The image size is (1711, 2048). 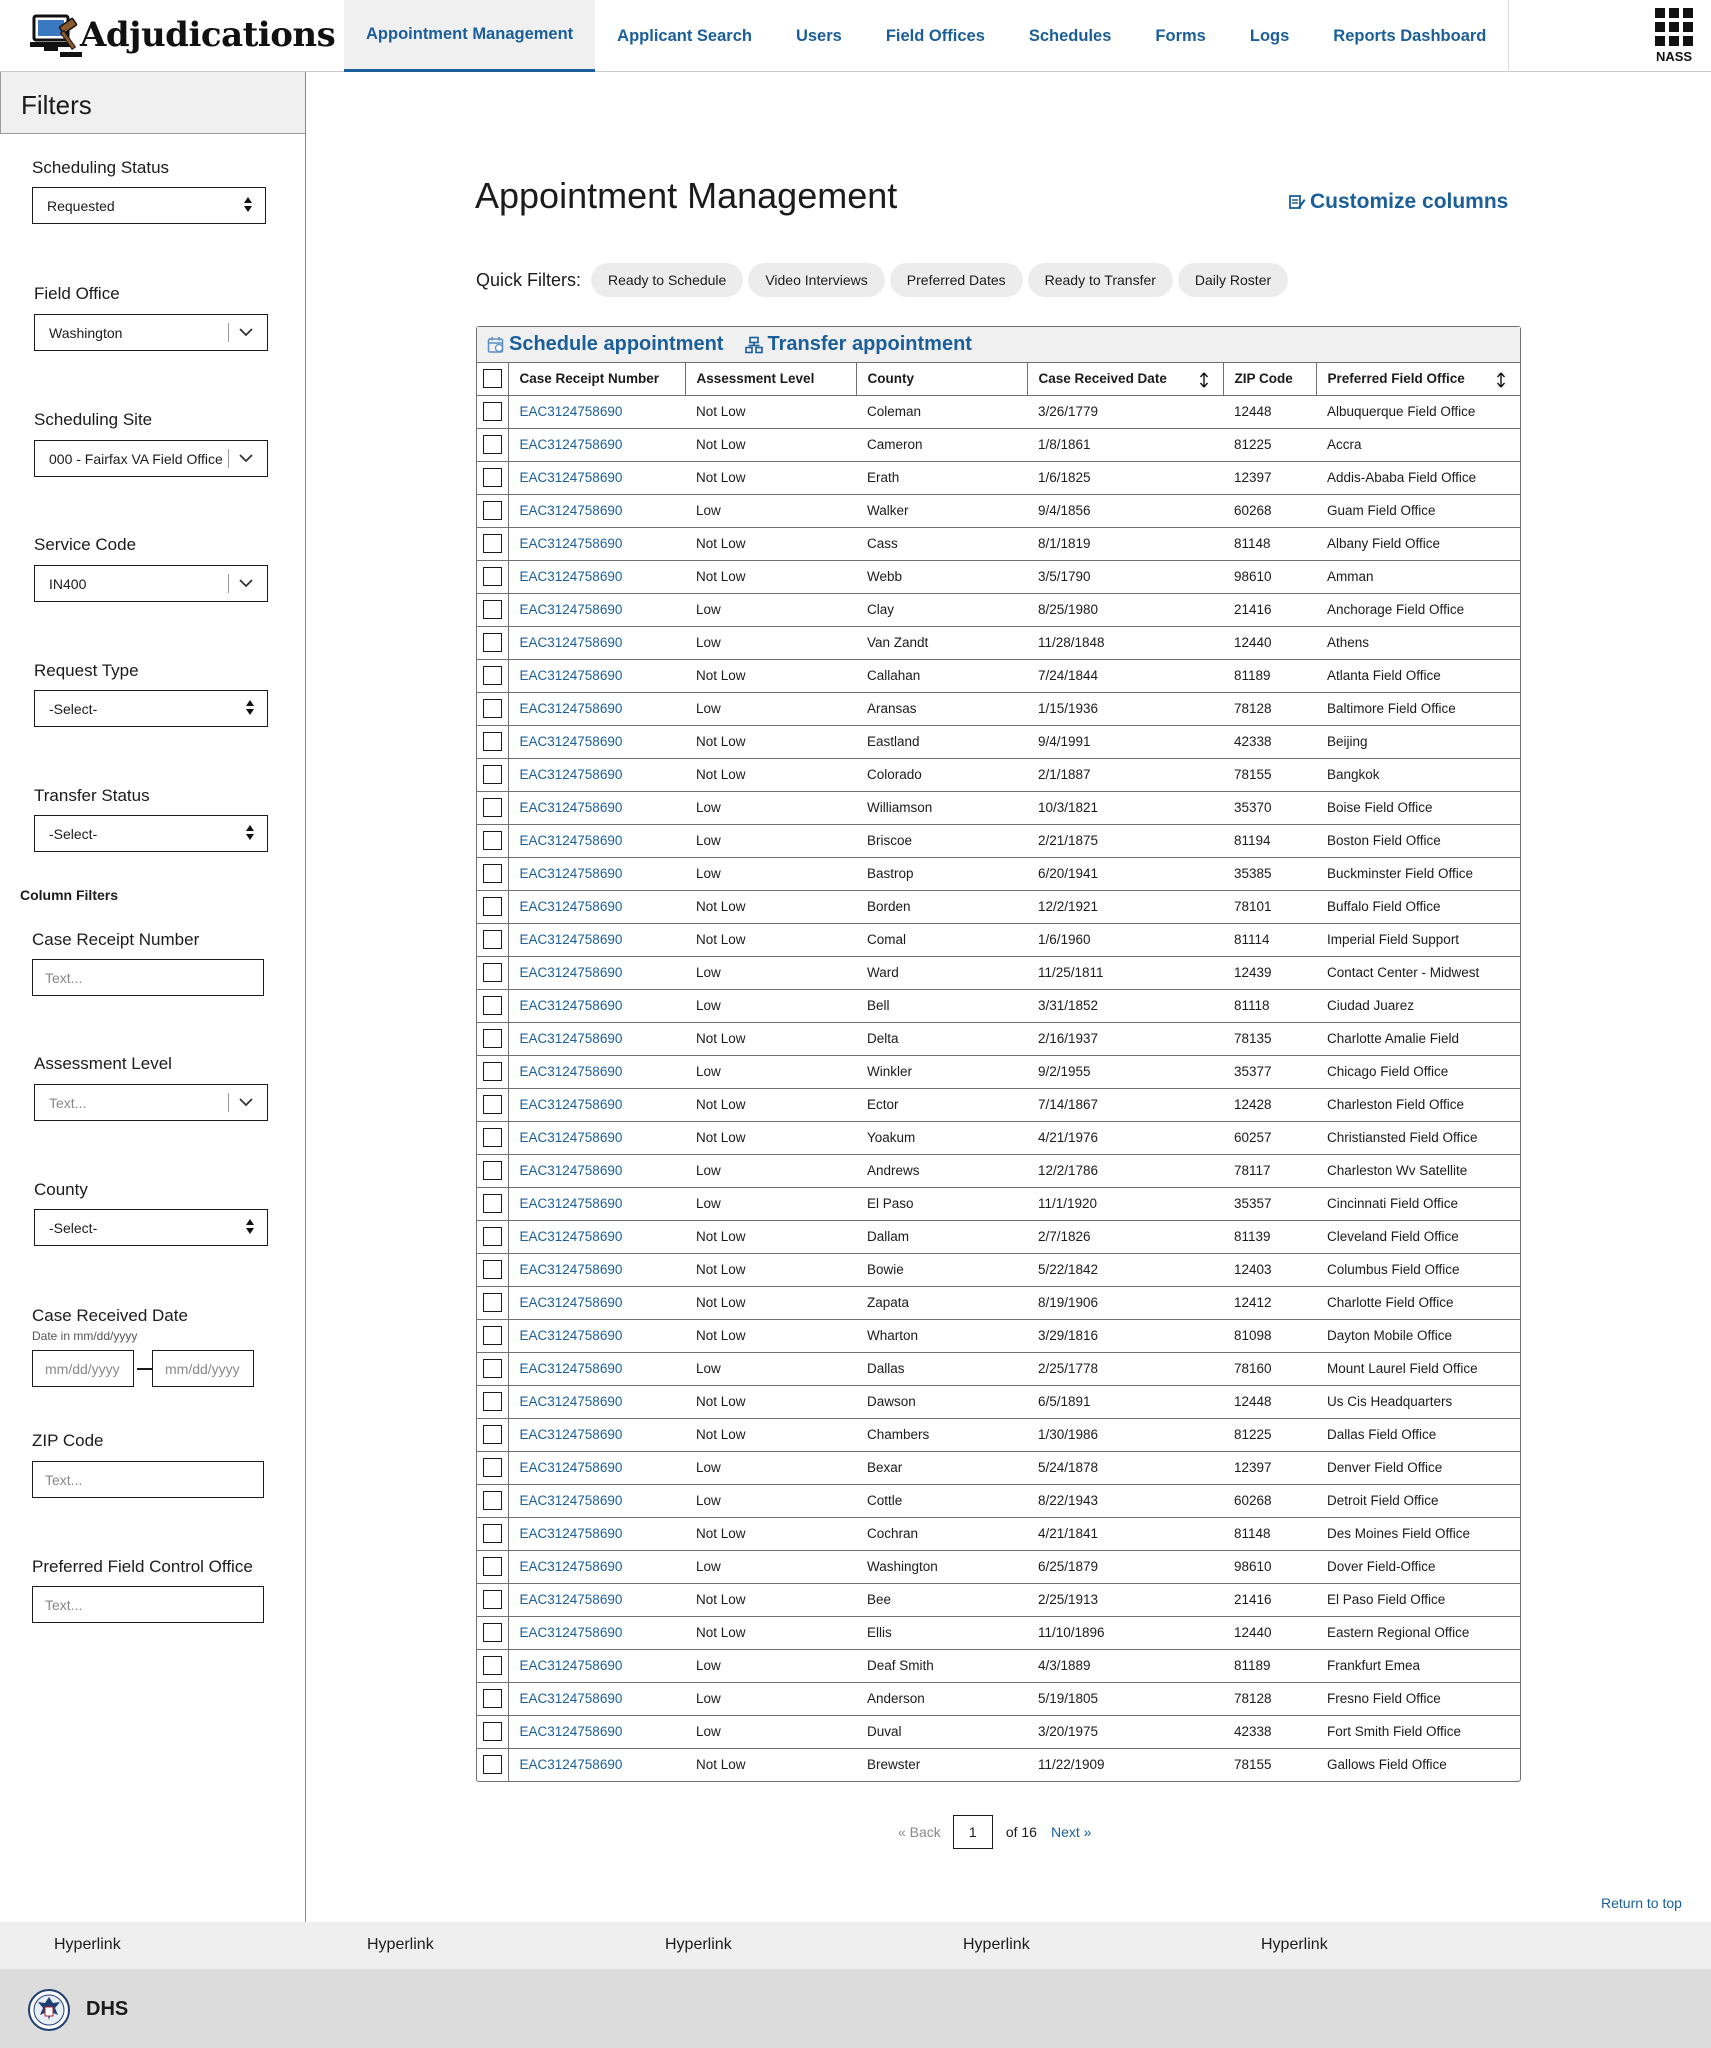 What do you see at coordinates (151, 458) in the screenshot?
I see `scheduling-site-combobox: 000 - Fairfax VA Field Office` at bounding box center [151, 458].